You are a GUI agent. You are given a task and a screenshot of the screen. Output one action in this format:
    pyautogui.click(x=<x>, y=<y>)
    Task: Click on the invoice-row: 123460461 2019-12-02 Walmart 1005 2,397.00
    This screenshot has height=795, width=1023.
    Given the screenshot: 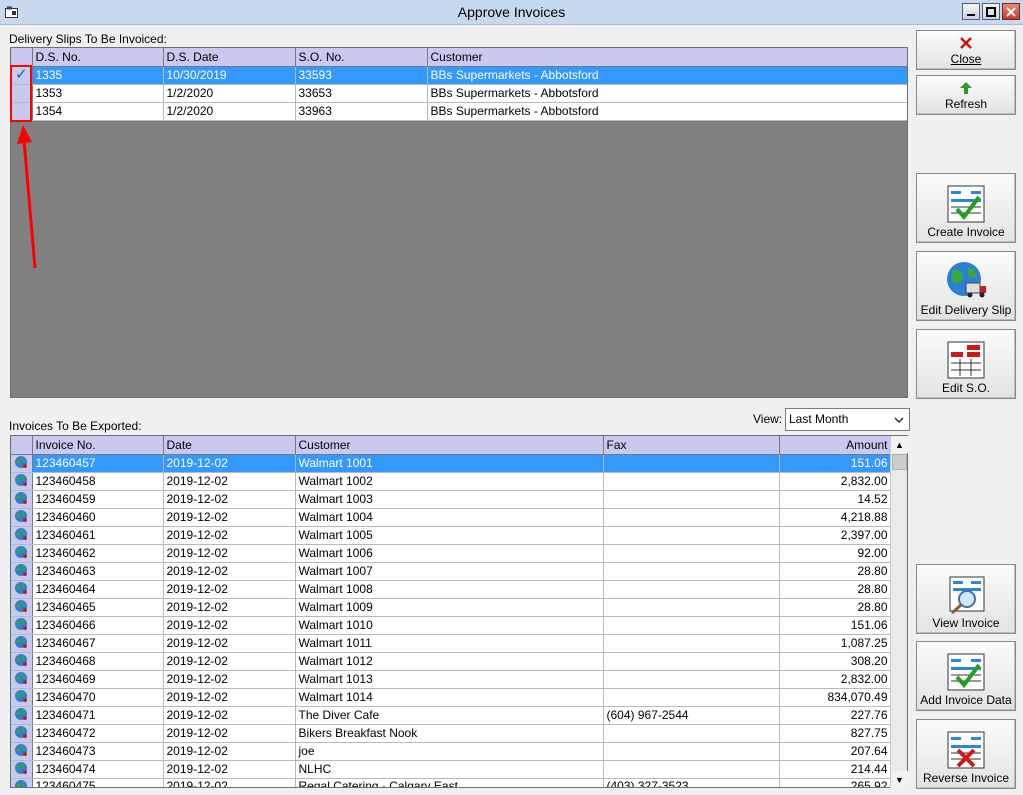 What is the action you would take?
    pyautogui.click(x=451, y=535)
    